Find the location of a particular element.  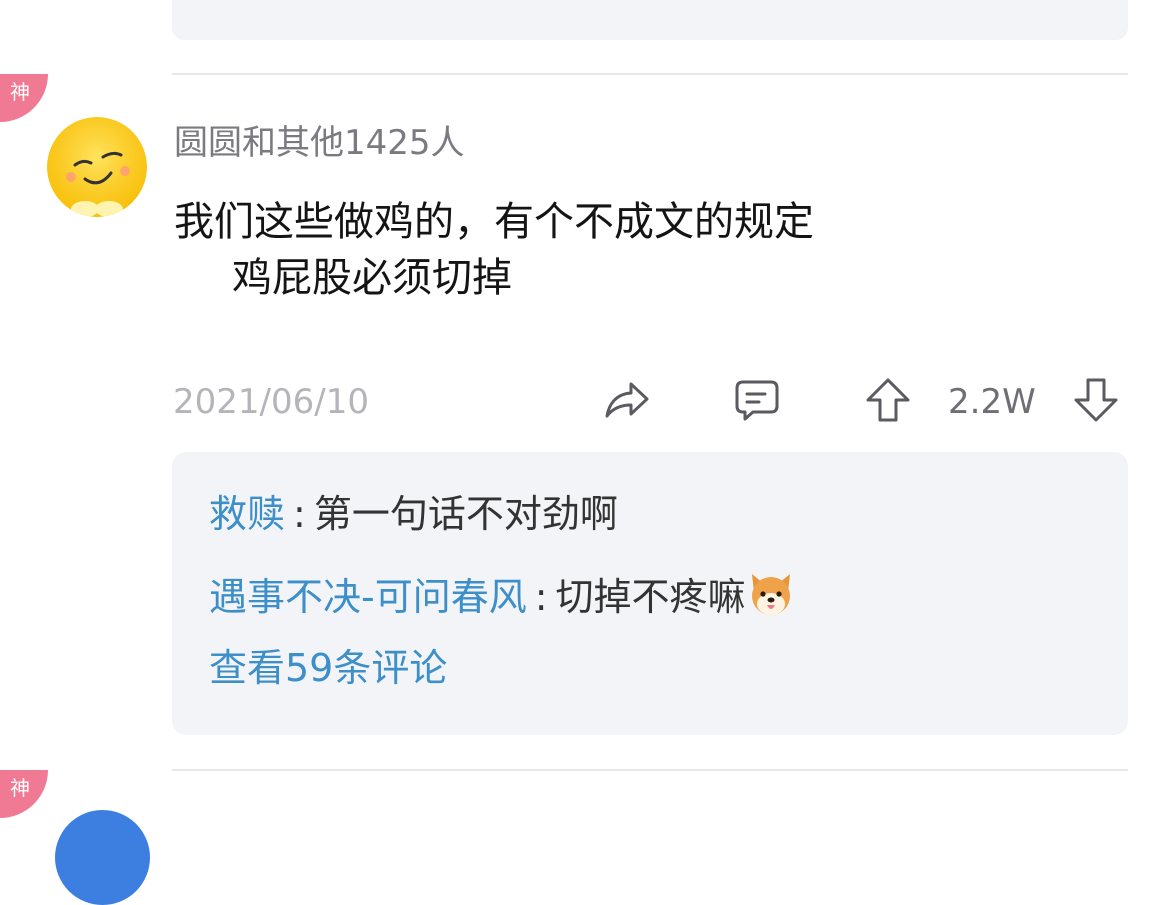

shiba-dog-emoji-icon is located at coordinates (770, 594).